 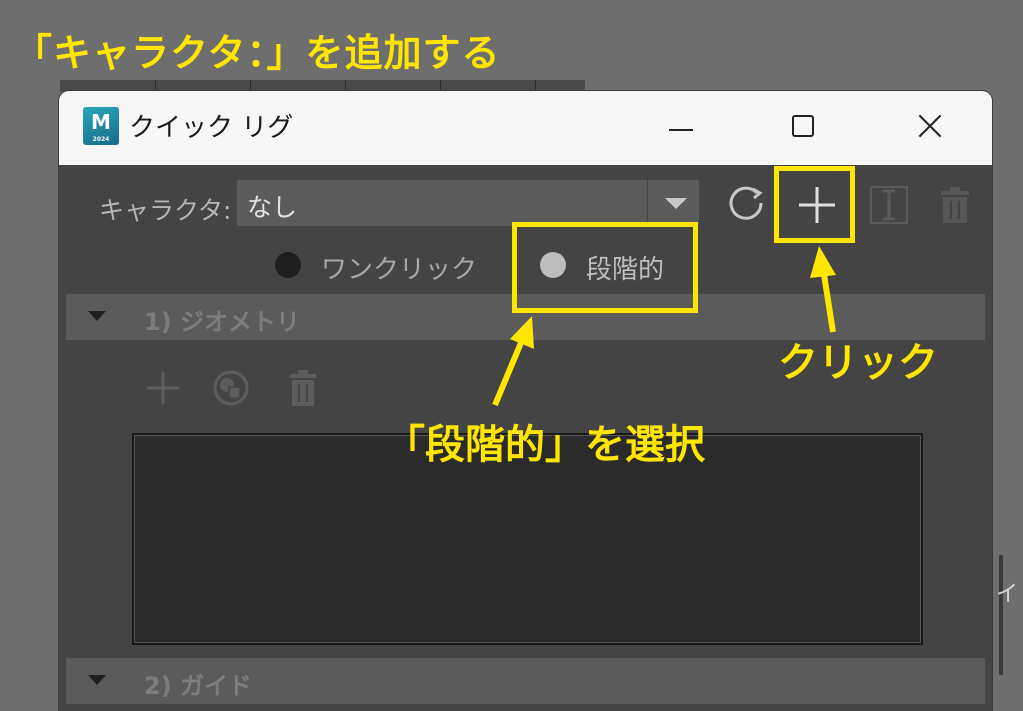 I want to click on background-panel-edge, so click(x=1001, y=615).